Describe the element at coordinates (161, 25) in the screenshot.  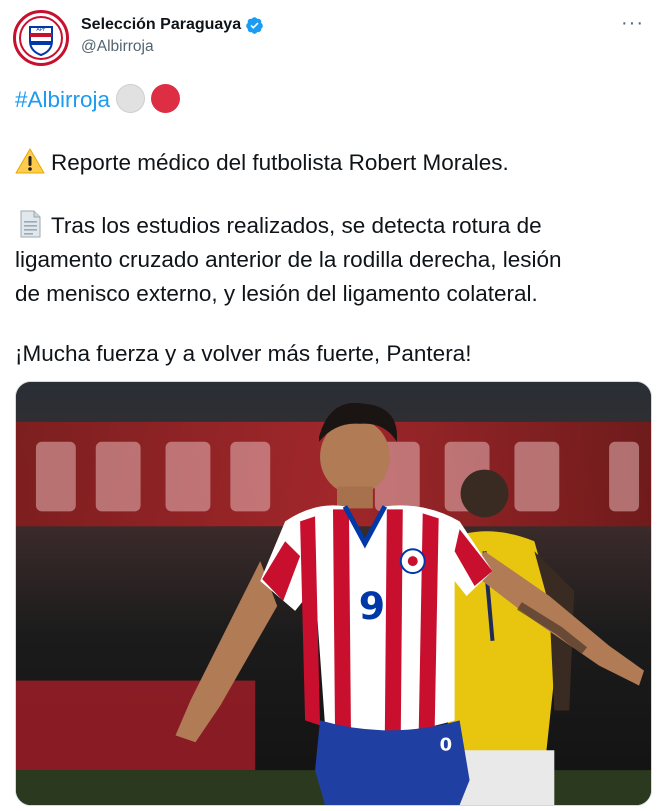
I see `display-name: Selección Paraguaya` at that location.